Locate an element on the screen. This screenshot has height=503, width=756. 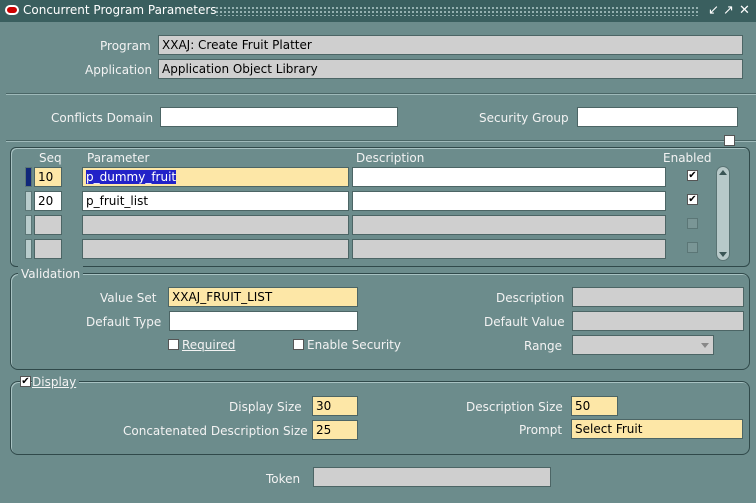
conflicts-domain-label: Conflicts Domain is located at coordinates (102, 118).